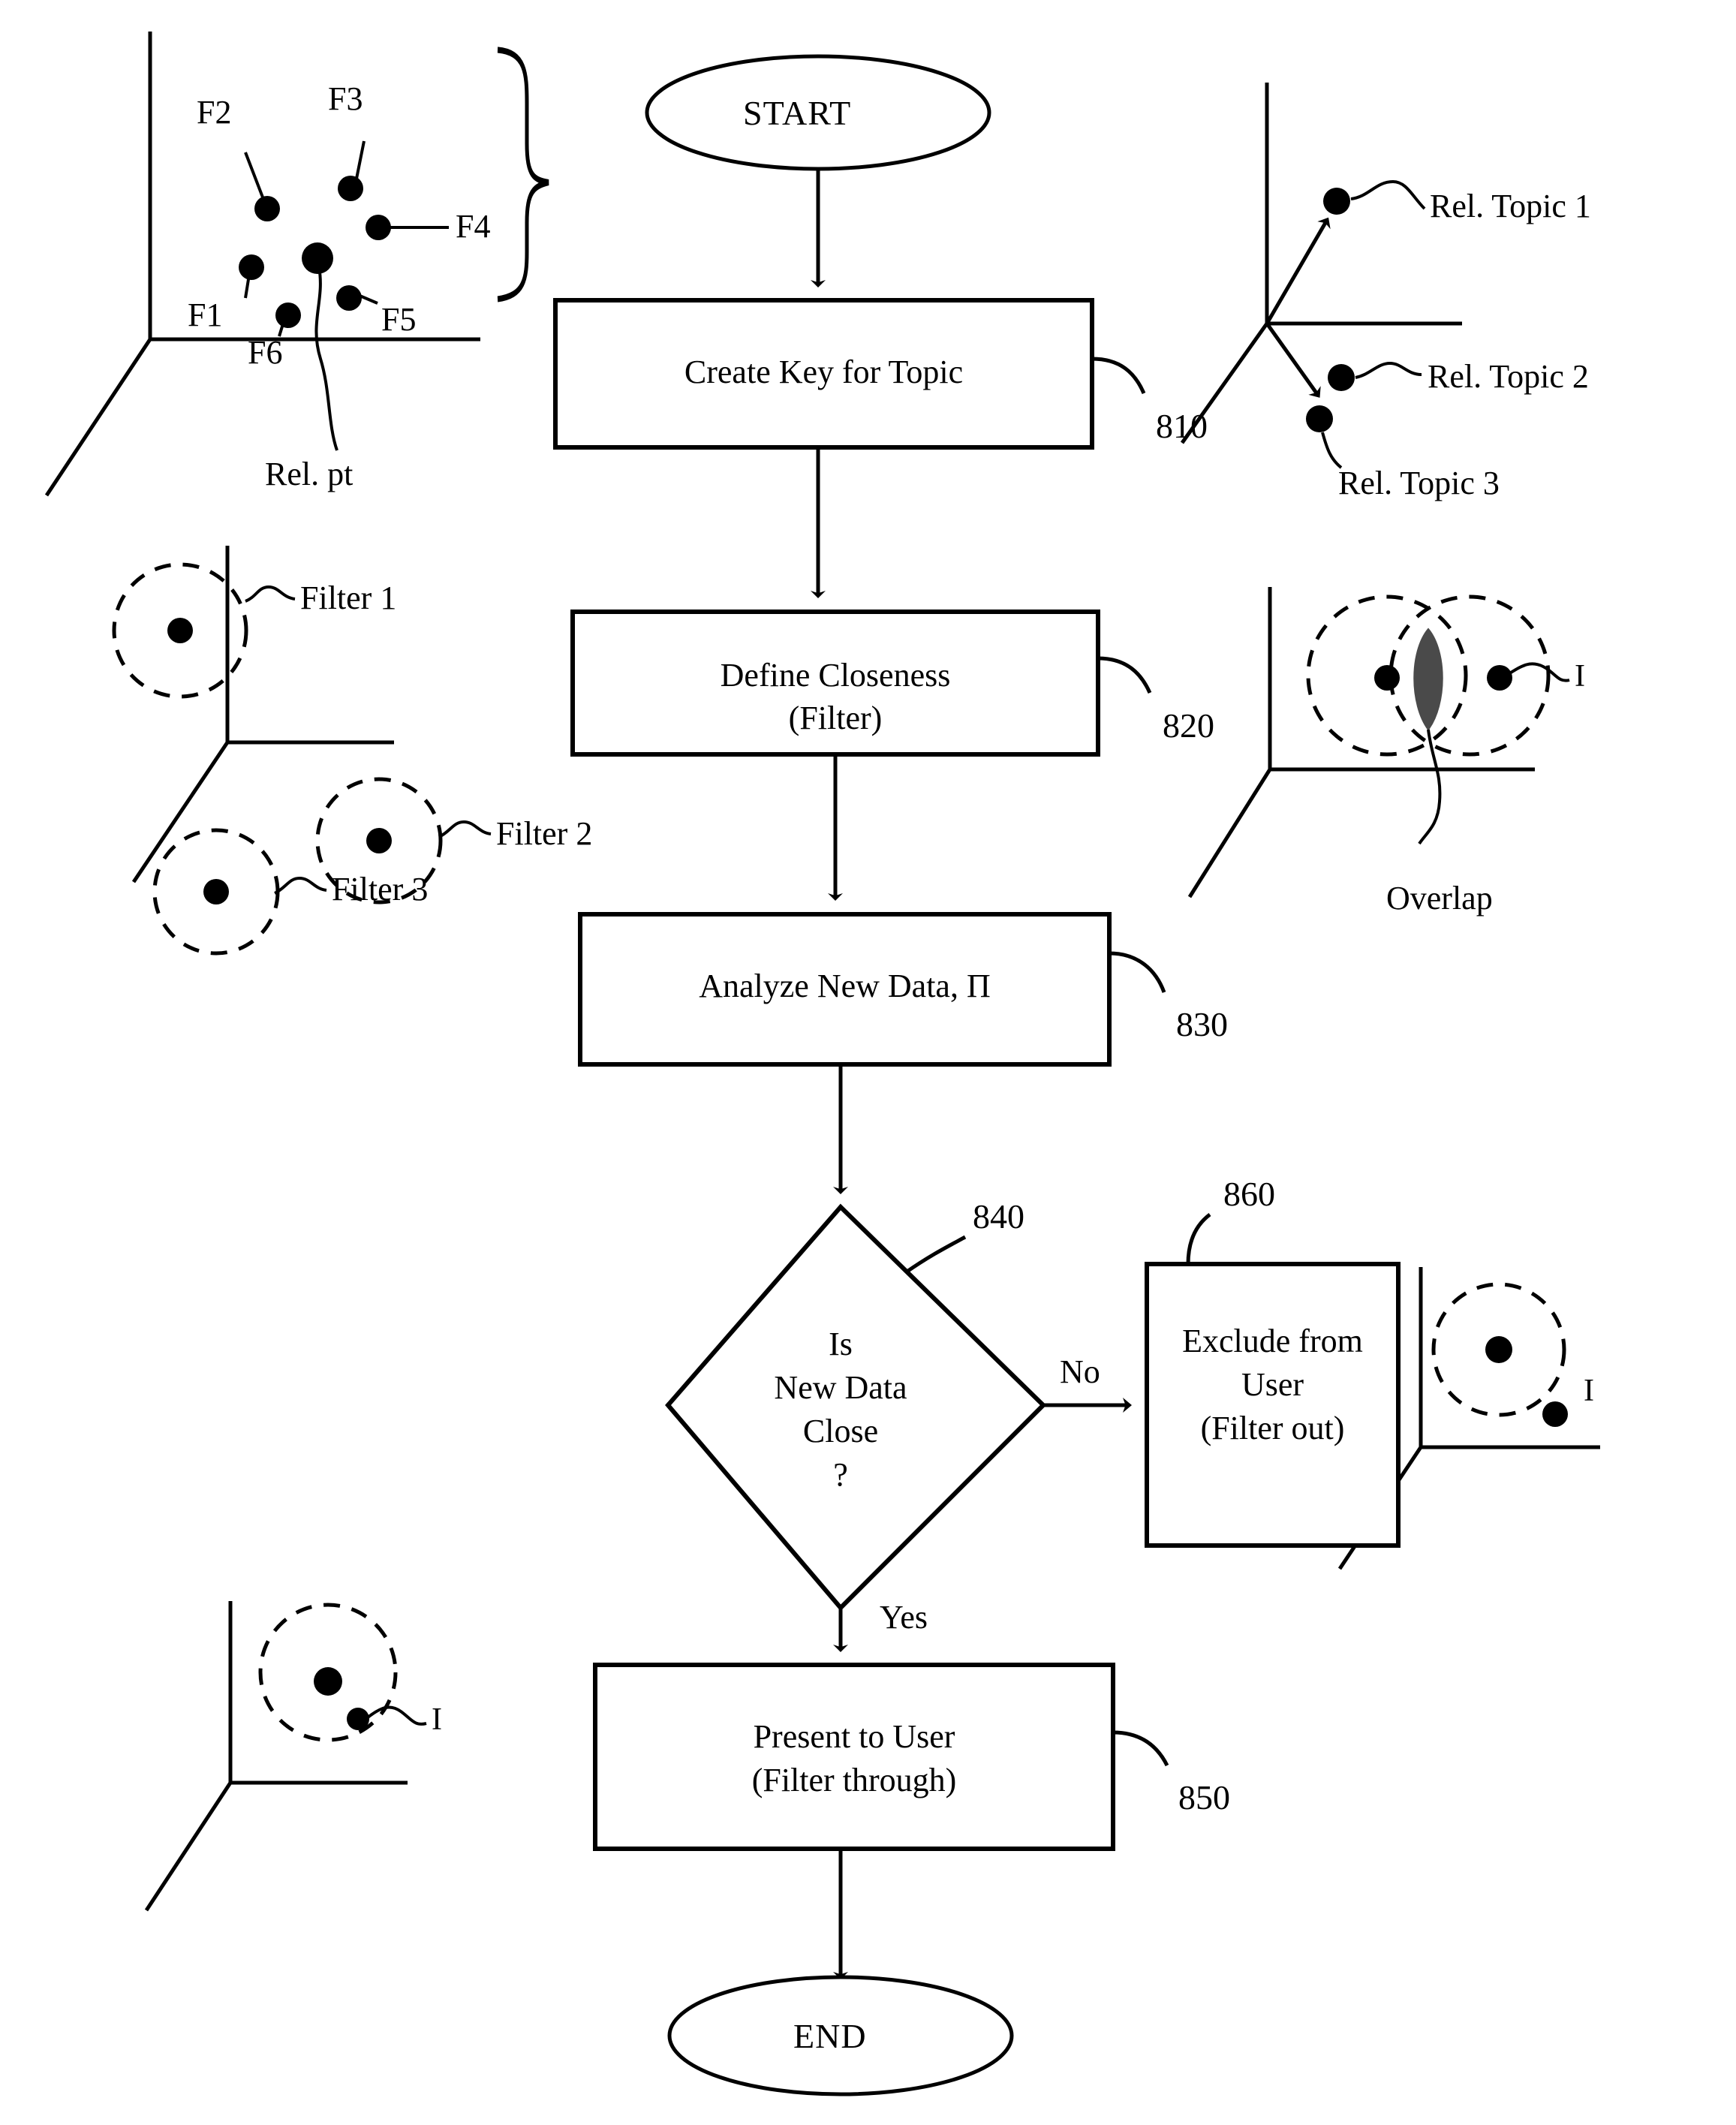 This screenshot has height=2125, width=1736. What do you see at coordinates (346, 98) in the screenshot?
I see `feature-point-label-f3: F3` at bounding box center [346, 98].